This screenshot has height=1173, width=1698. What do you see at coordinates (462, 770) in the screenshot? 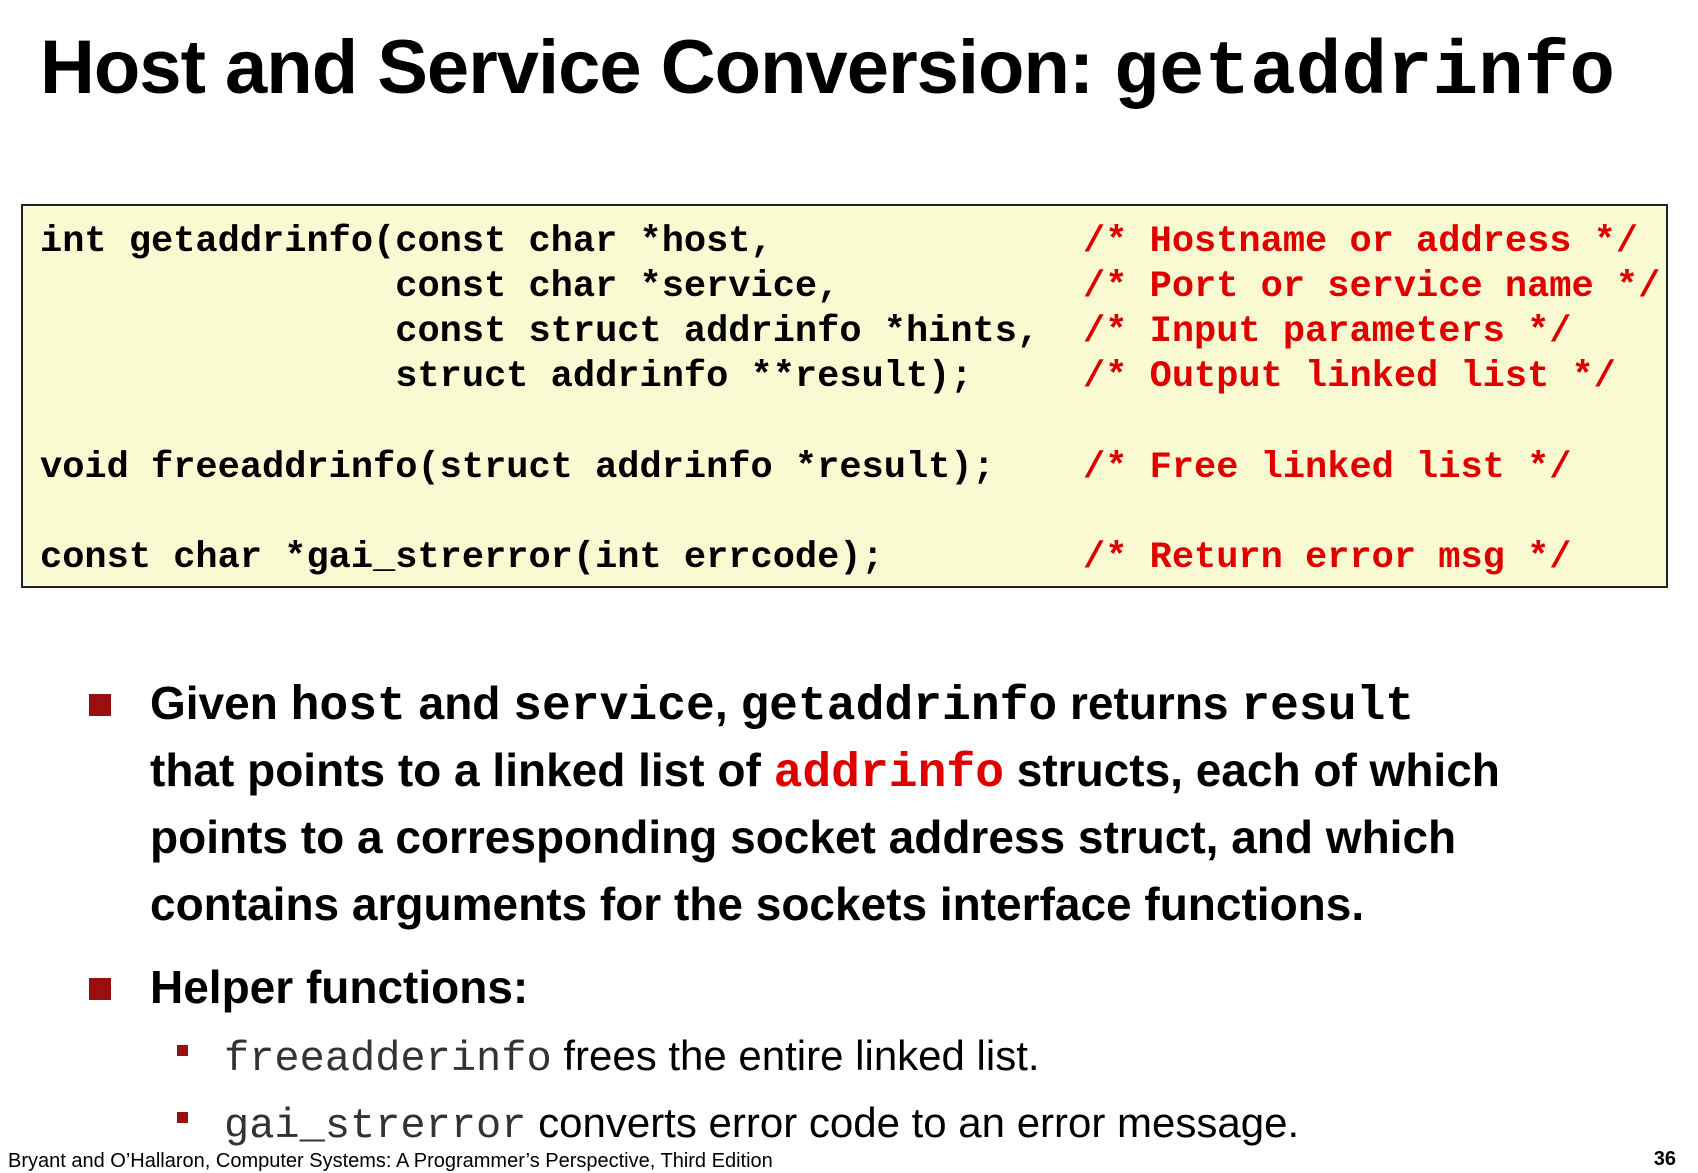
I see `text: that points to a linked list of` at bounding box center [462, 770].